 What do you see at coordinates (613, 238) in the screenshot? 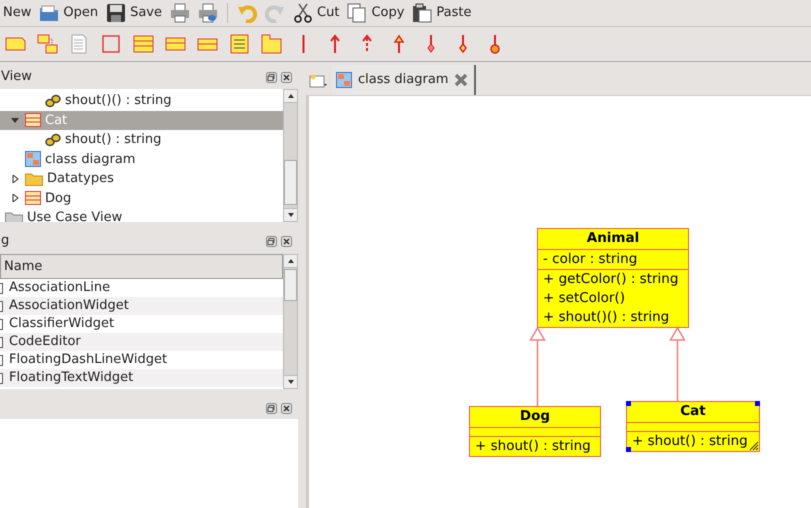
I see `class-name: Animal` at bounding box center [613, 238].